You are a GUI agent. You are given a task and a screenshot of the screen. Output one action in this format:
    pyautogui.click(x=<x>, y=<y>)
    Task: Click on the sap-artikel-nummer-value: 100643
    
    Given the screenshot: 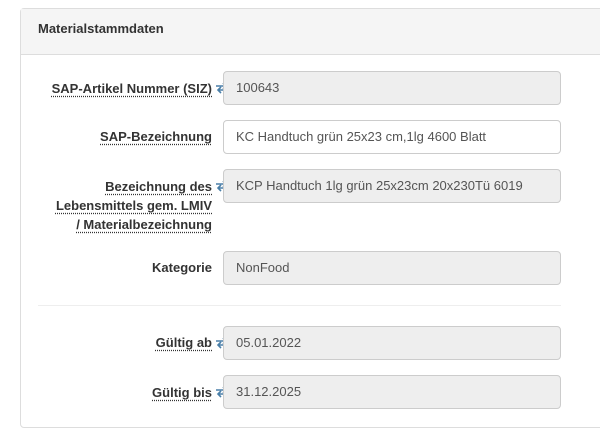 What is the action you would take?
    pyautogui.click(x=258, y=87)
    